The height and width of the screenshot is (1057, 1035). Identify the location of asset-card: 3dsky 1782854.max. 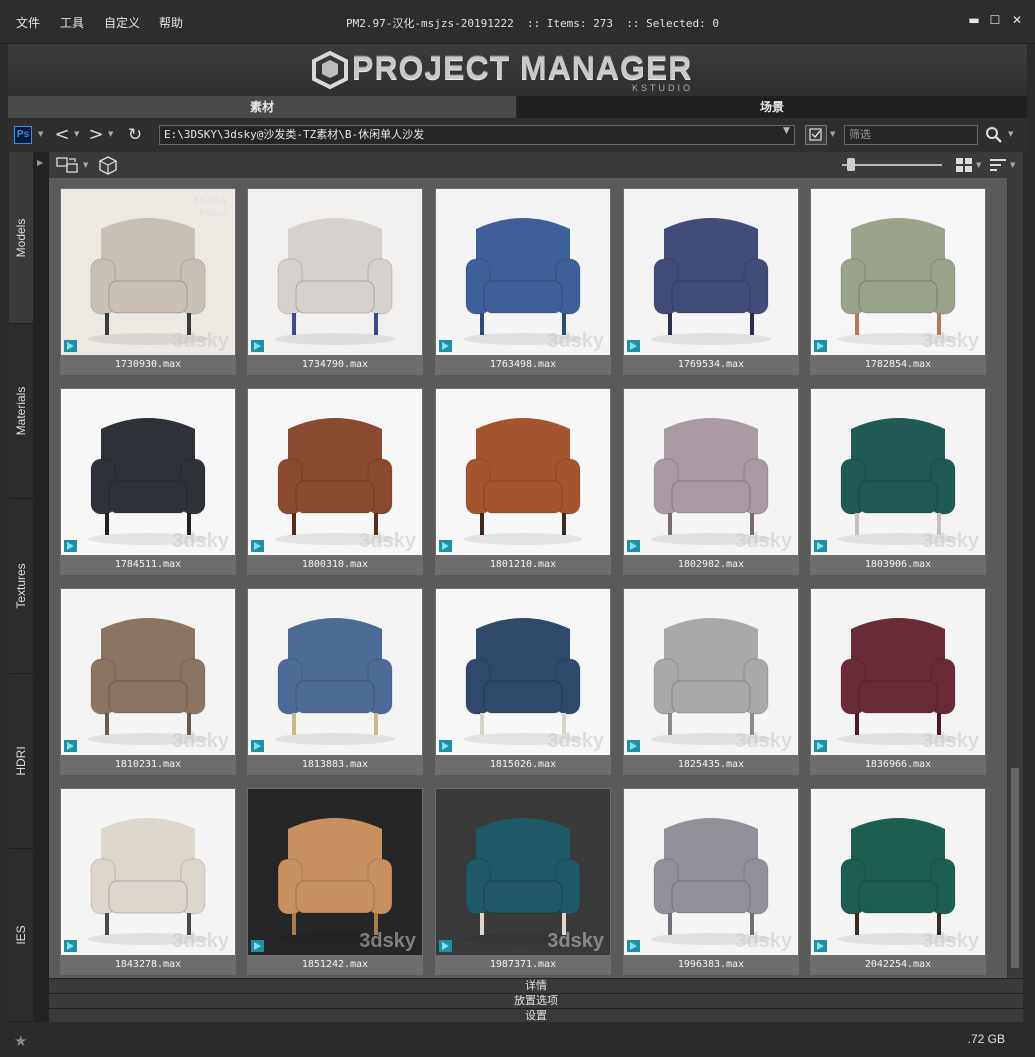
(898, 281).